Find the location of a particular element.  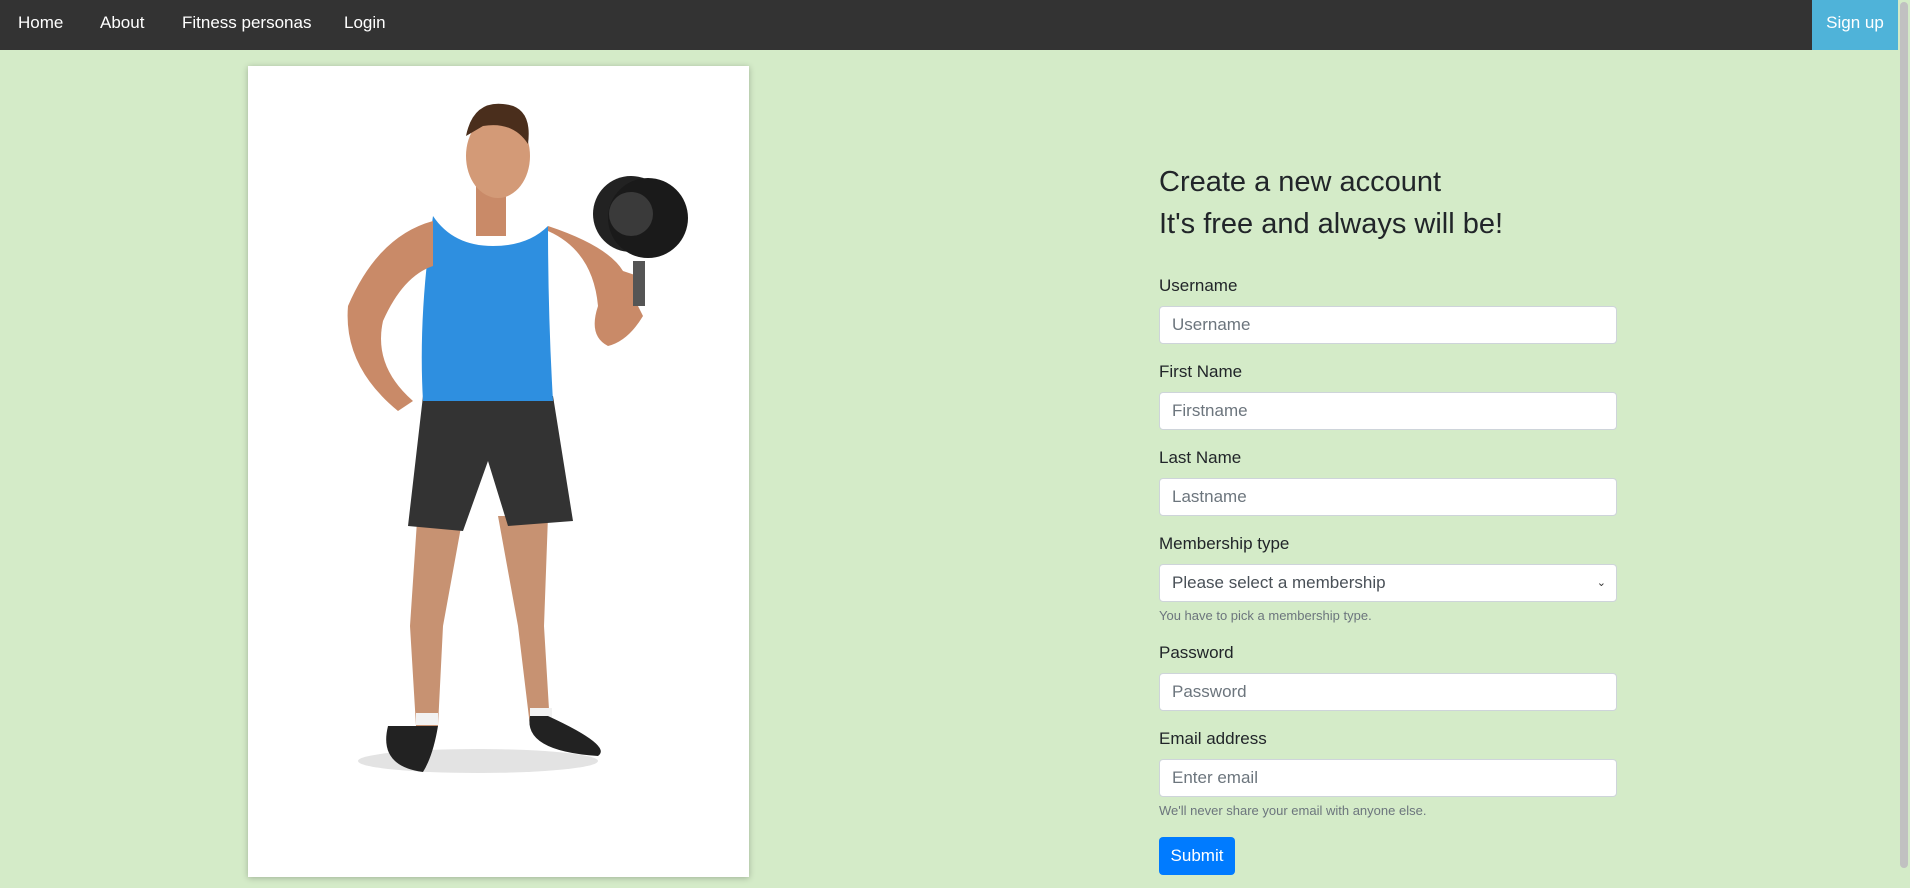

form-subheading: It's free and always will be! is located at coordinates (1331, 224).